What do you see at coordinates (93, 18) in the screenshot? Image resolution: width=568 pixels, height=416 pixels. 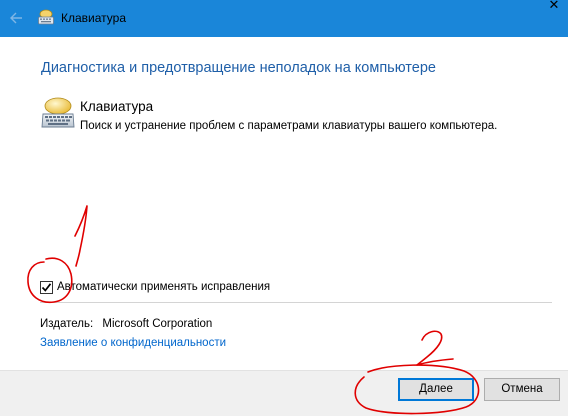 I see `window-title: Клавиатура` at bounding box center [93, 18].